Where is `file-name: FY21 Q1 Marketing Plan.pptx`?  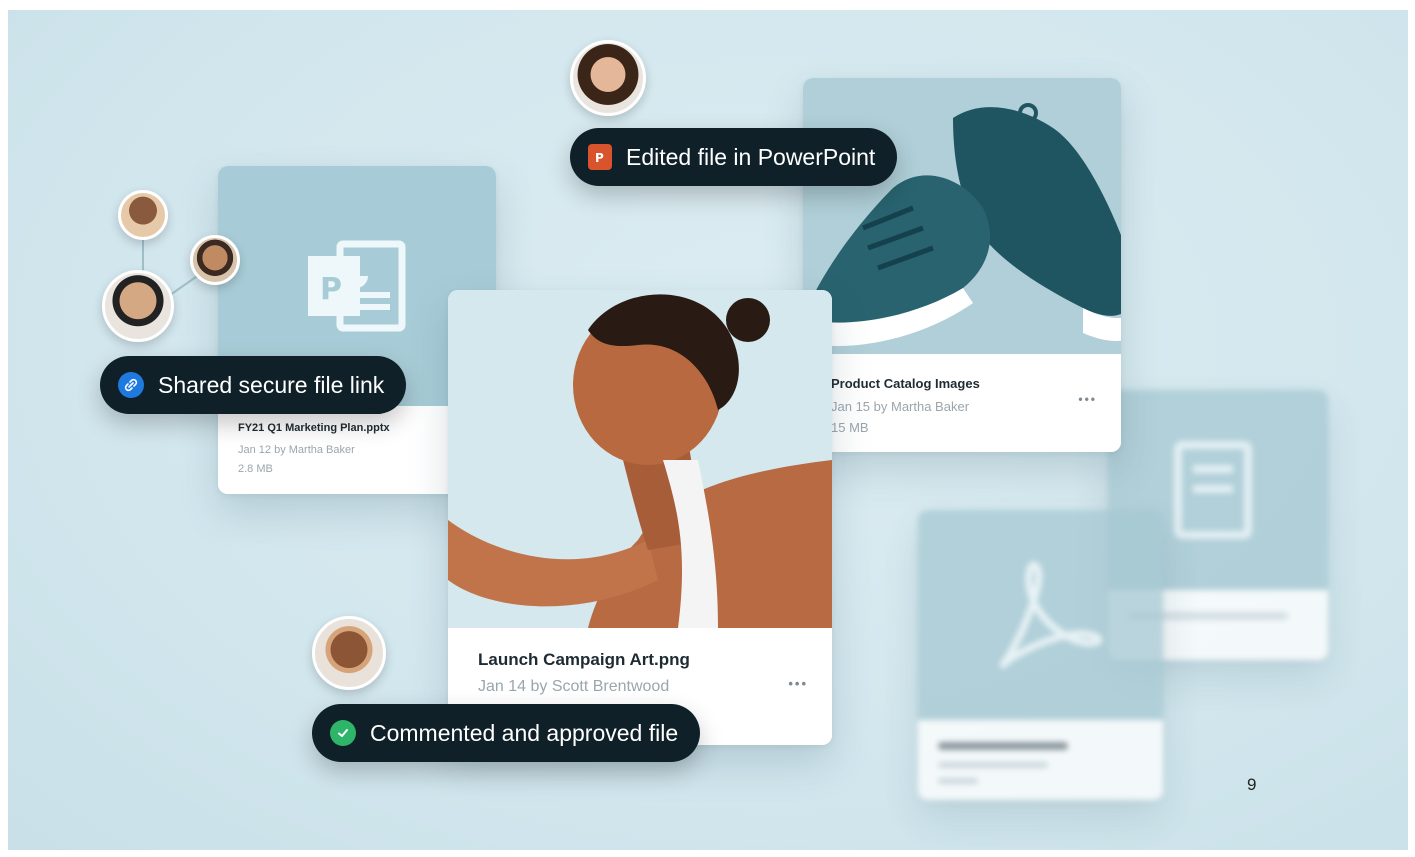 file-name: FY21 Q1 Marketing Plan.pptx is located at coordinates (314, 428).